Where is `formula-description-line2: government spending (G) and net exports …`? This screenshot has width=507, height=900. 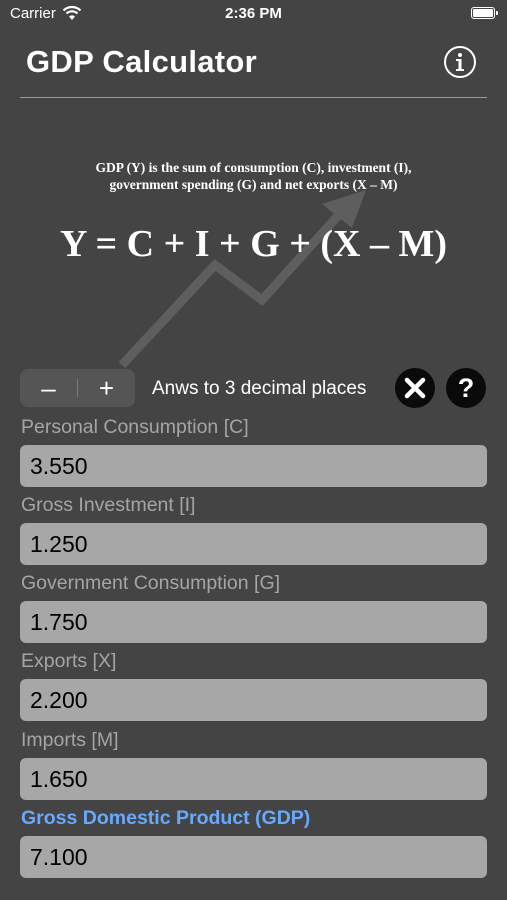
formula-description-line2: government spending (G) and net exports … is located at coordinates (253, 184).